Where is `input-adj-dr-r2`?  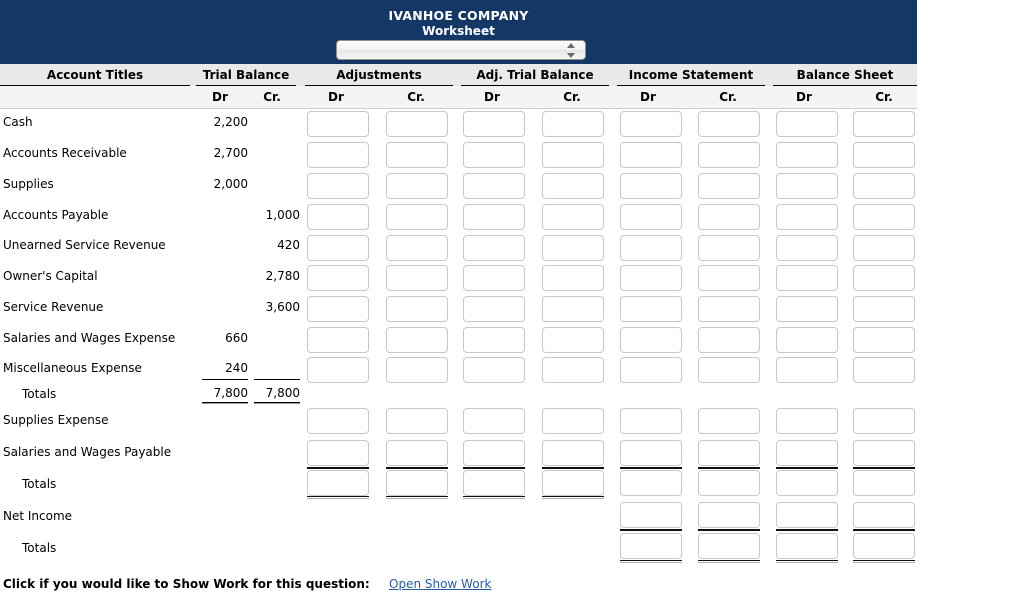 input-adj-dr-r2 is located at coordinates (338, 186).